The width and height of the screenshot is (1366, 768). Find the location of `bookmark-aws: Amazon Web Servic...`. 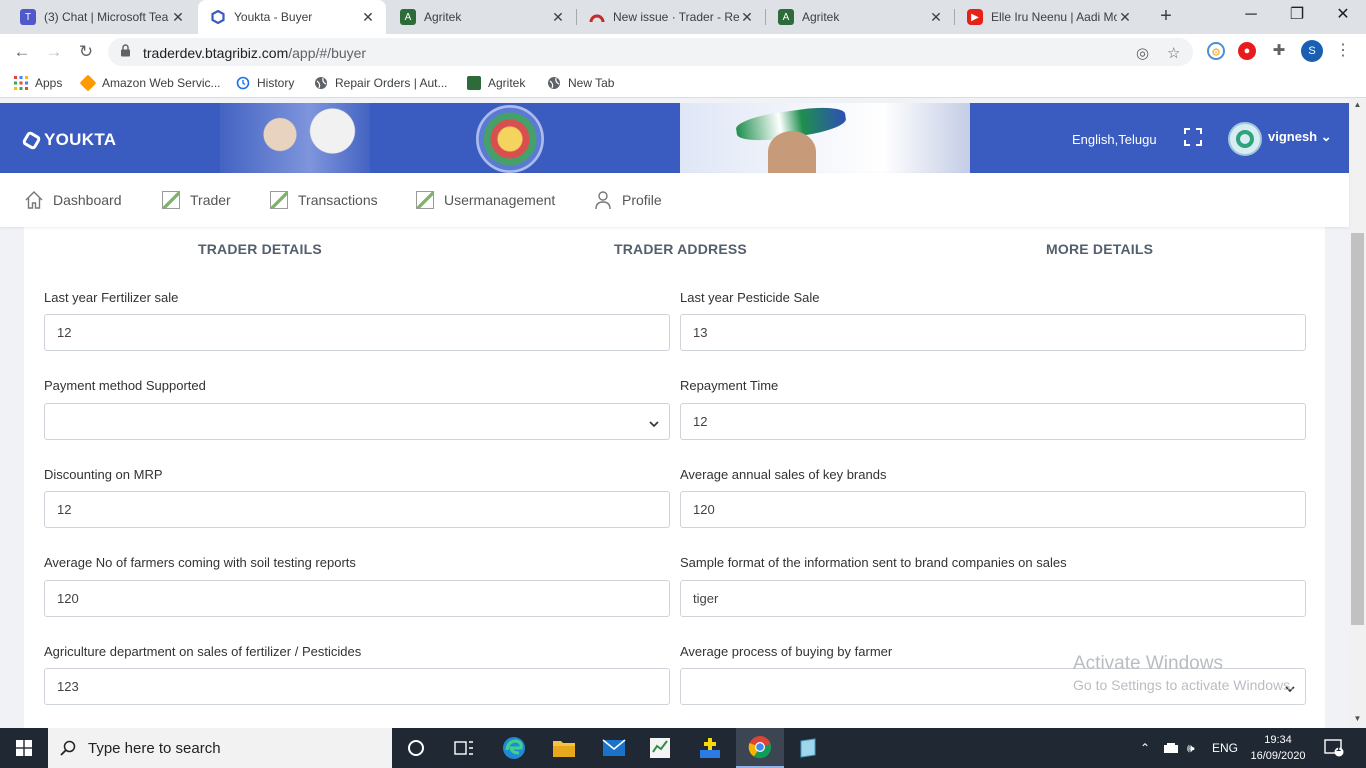

bookmark-aws: Amazon Web Servic... is located at coordinates (150, 83).